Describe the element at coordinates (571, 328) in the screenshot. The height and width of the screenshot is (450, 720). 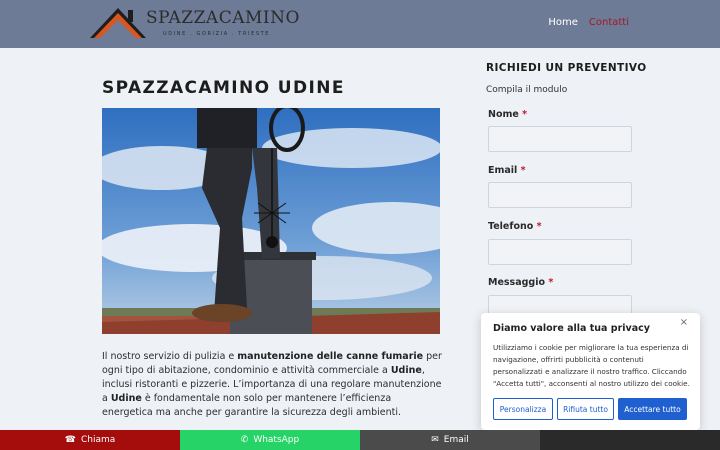
I see `cookie-title: Diamo valore alla tua privacy` at that location.